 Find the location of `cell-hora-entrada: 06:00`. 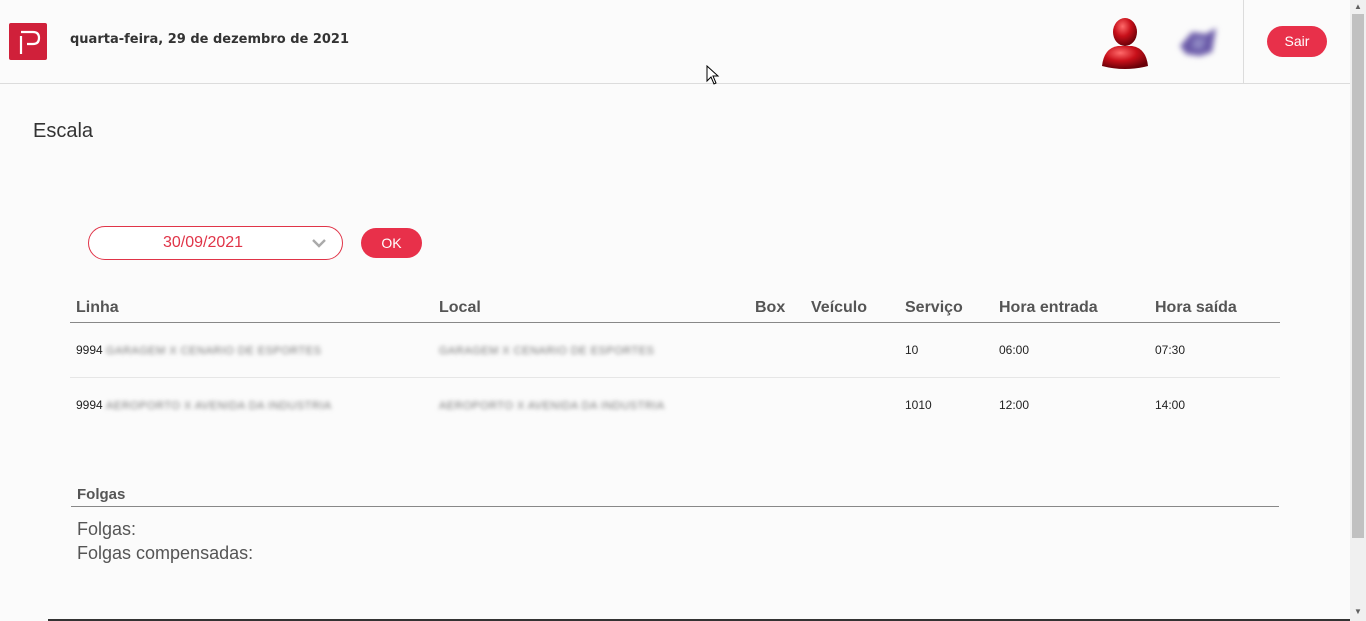

cell-hora-entrada: 06:00 is located at coordinates (1071, 350).